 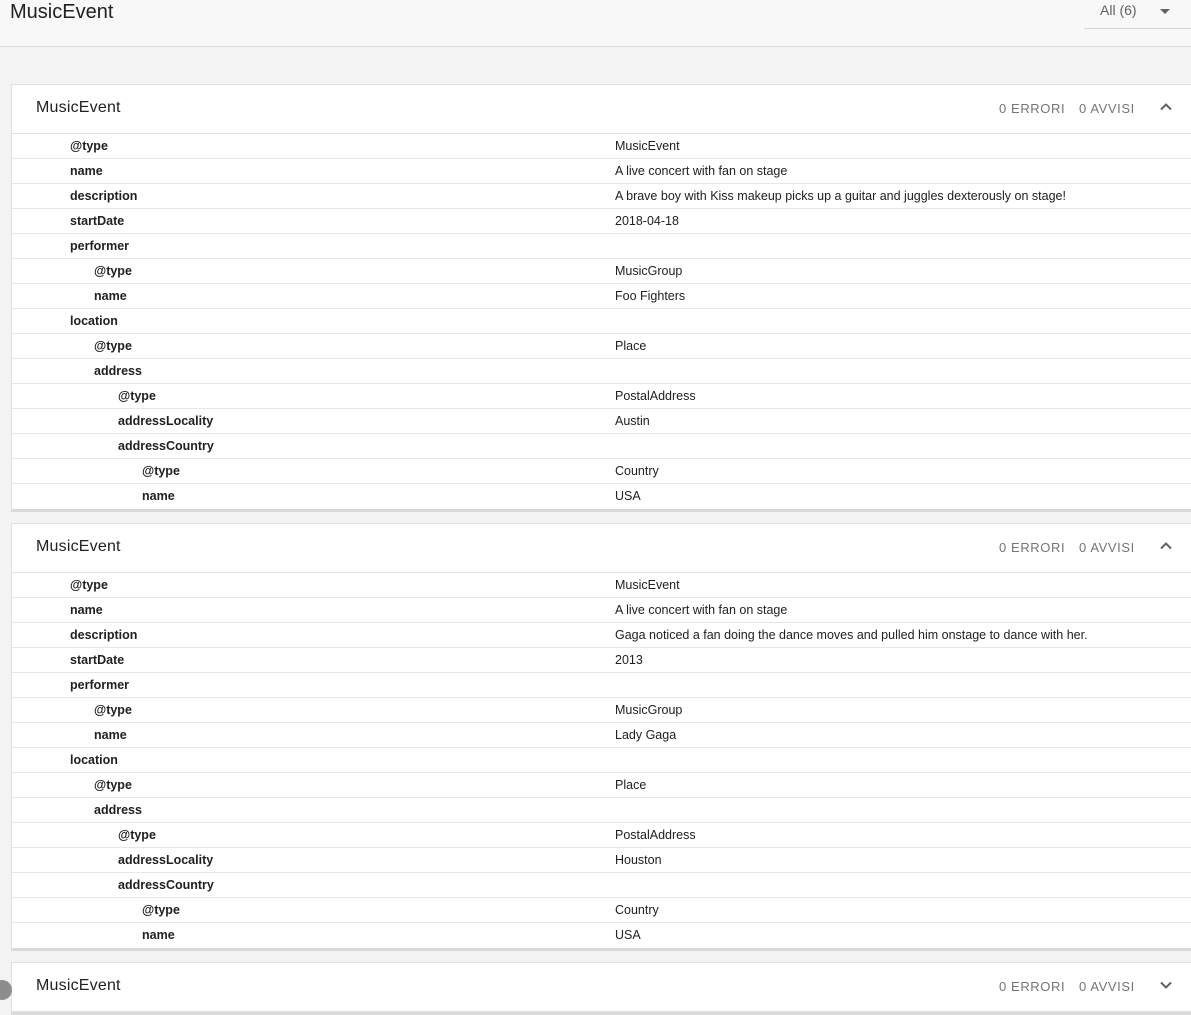 What do you see at coordinates (638, 860) in the screenshot?
I see `property-value: Houston` at bounding box center [638, 860].